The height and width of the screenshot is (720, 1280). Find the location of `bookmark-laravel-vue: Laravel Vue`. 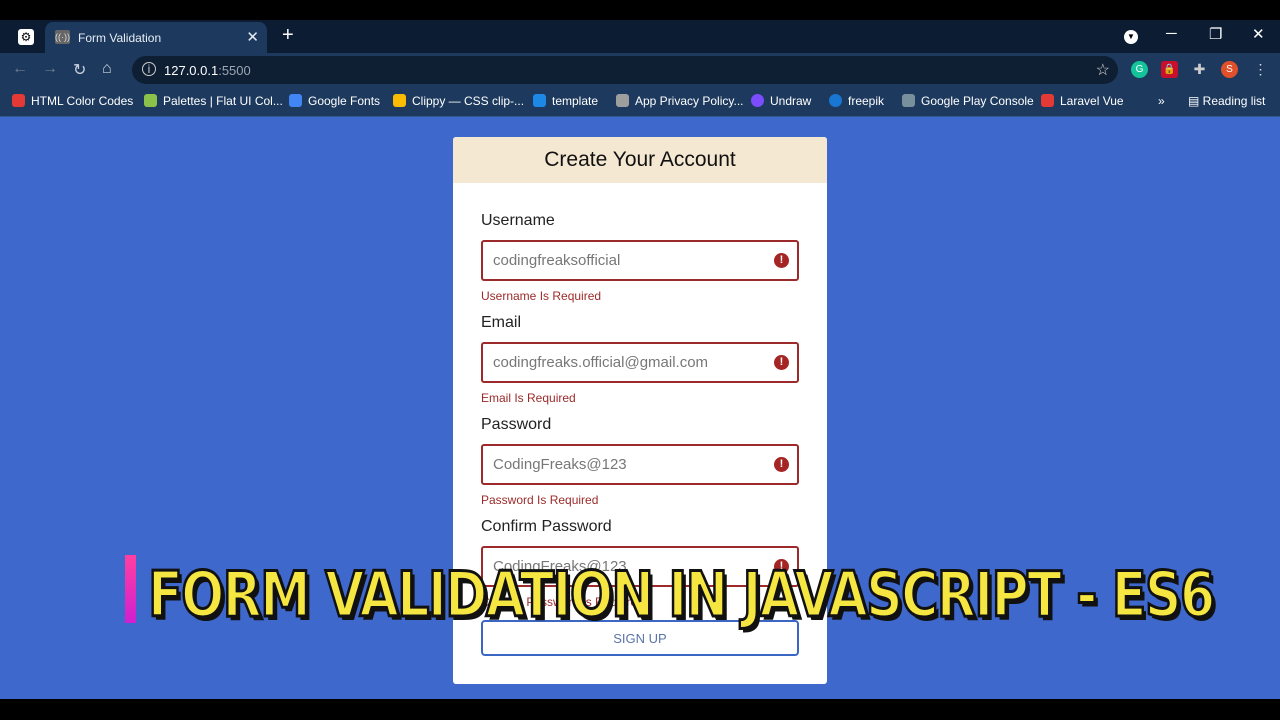

bookmark-laravel-vue: Laravel Vue is located at coordinates (1082, 101).